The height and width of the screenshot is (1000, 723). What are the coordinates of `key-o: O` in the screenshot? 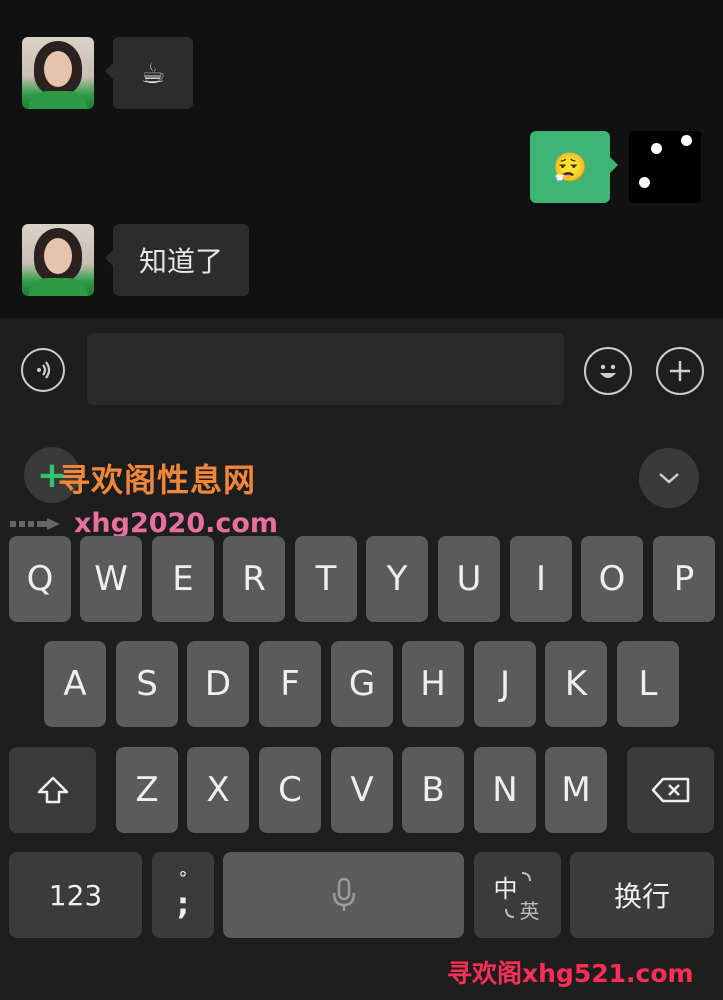 It's located at (612, 579).